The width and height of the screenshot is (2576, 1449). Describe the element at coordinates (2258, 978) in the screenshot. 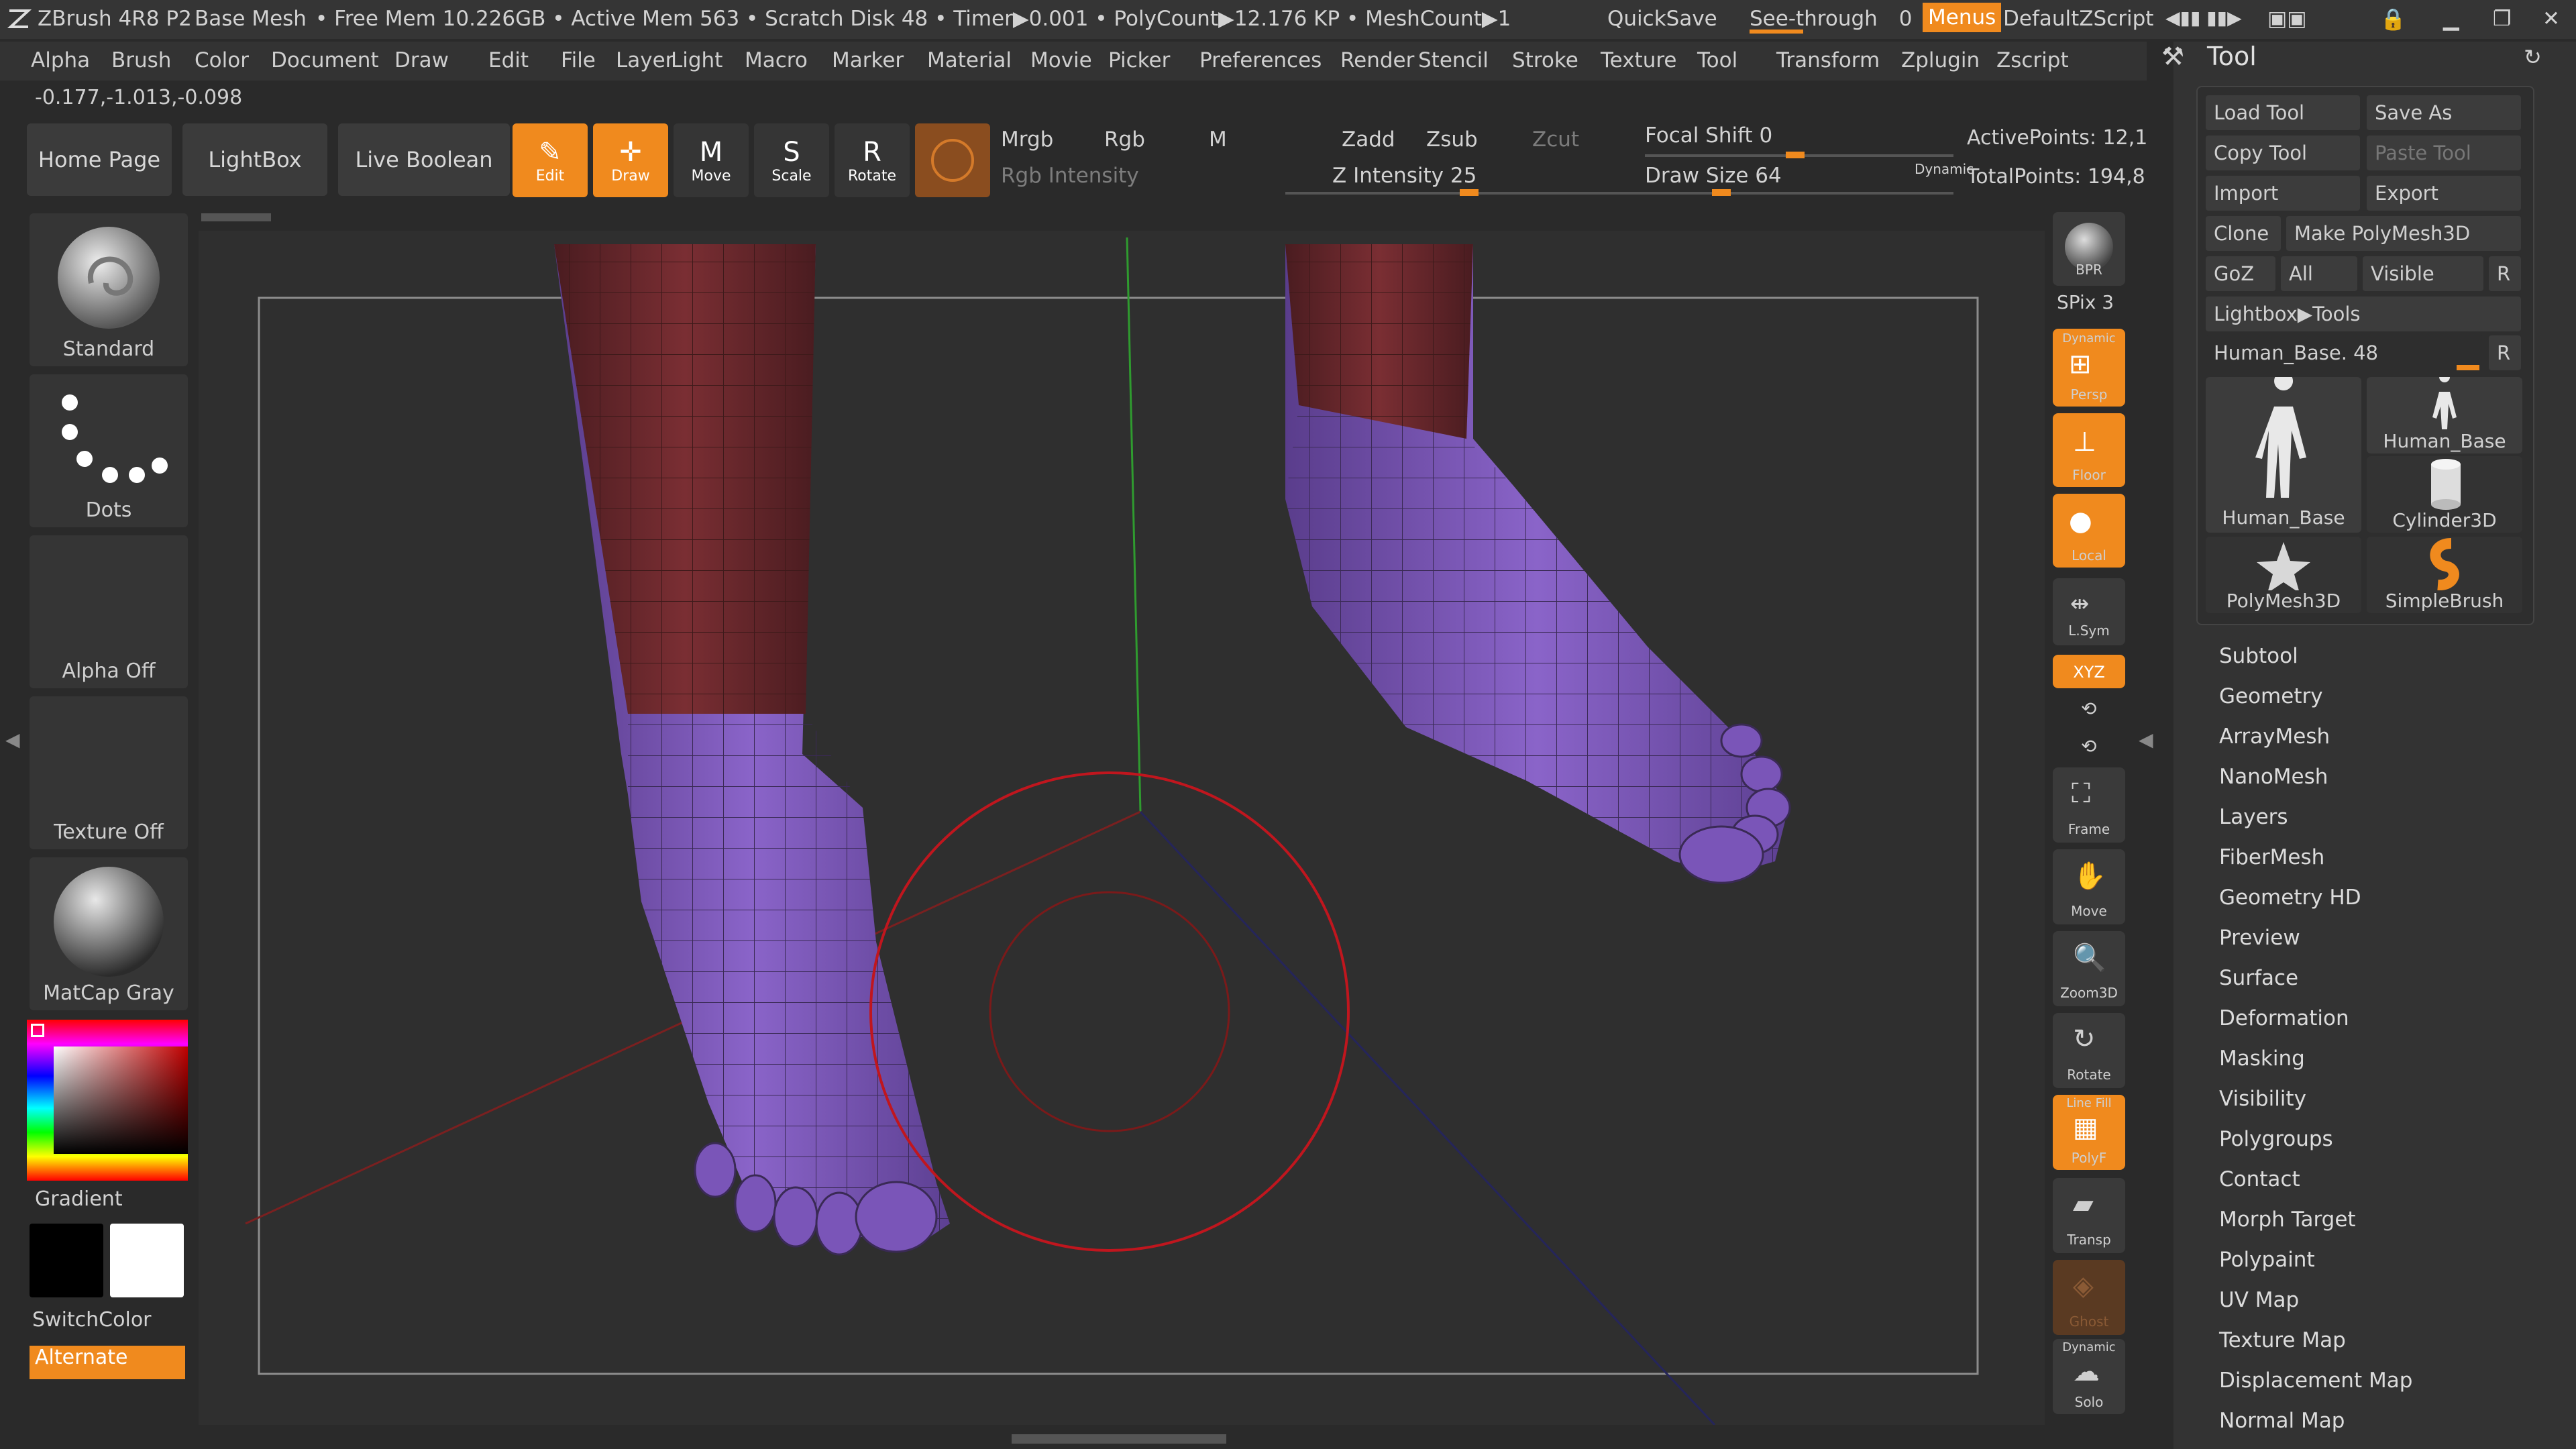

I see `tool-section-surface: Surface` at that location.